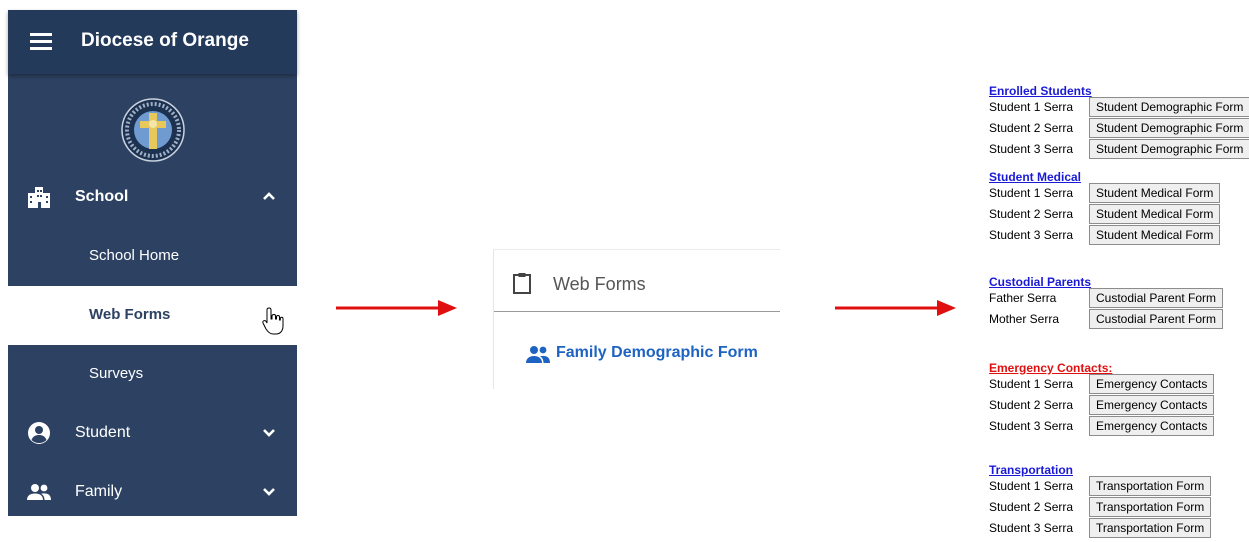 Image resolution: width=1249 pixels, height=542 pixels. Describe the element at coordinates (165, 40) in the screenshot. I see `app-title: Diocese of Orange` at that location.